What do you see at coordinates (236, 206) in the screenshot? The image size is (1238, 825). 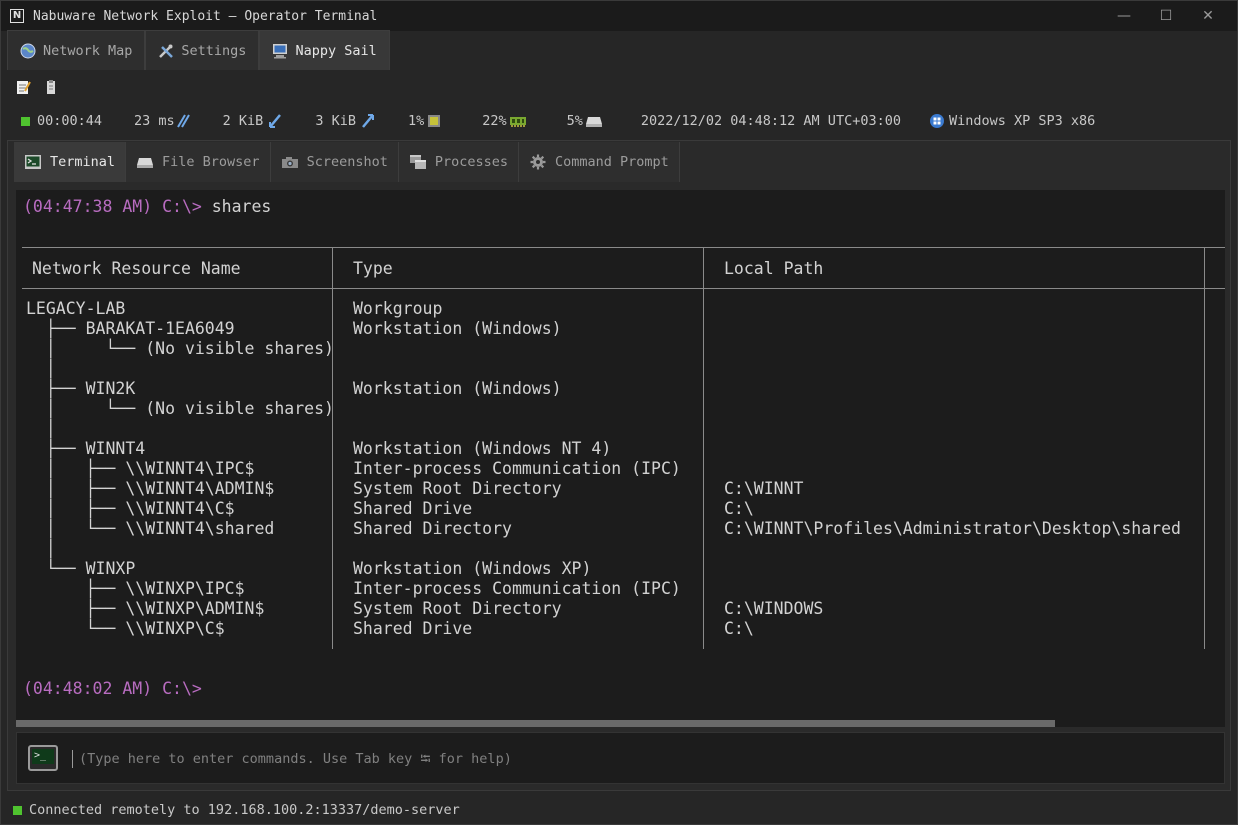 I see `command-text: shares` at bounding box center [236, 206].